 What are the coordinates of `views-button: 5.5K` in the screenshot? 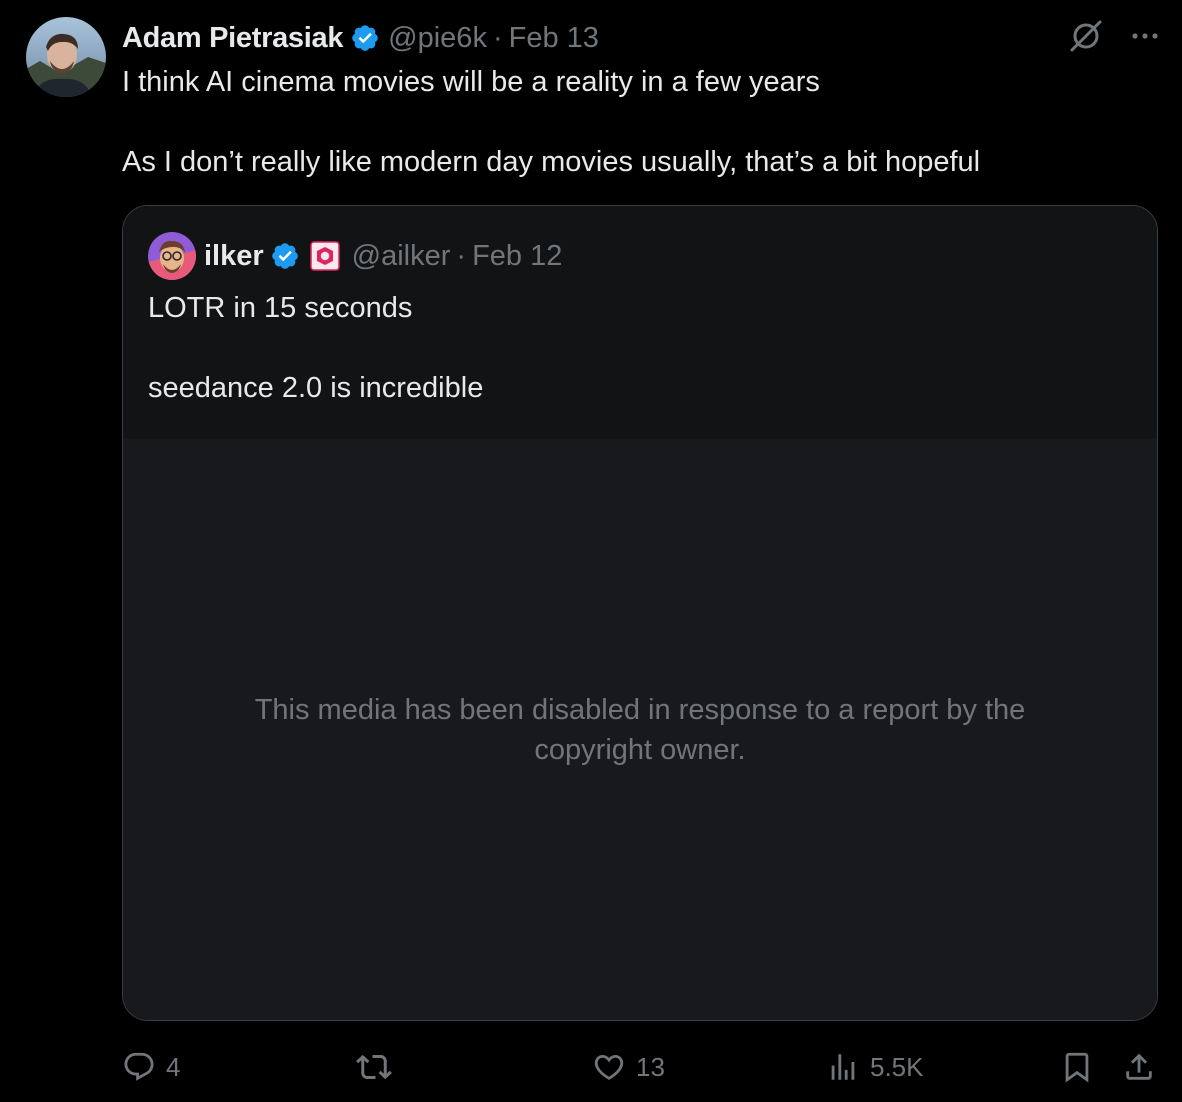 It's located at (875, 1067).